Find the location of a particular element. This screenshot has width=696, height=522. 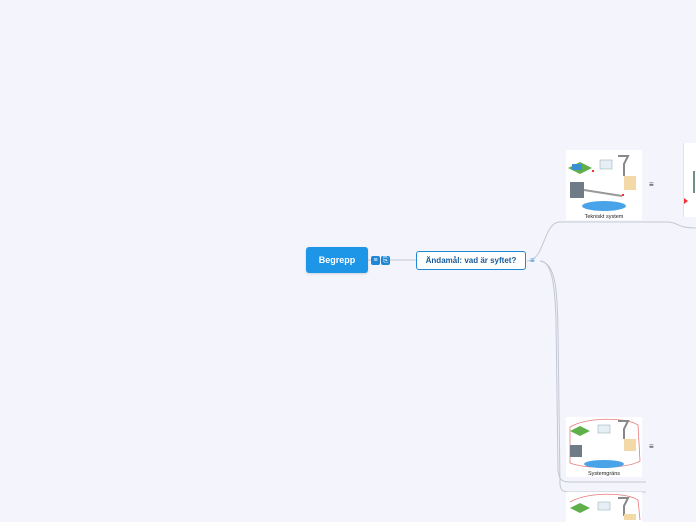

line-to-tekniskt-system is located at coordinates (611, 241).